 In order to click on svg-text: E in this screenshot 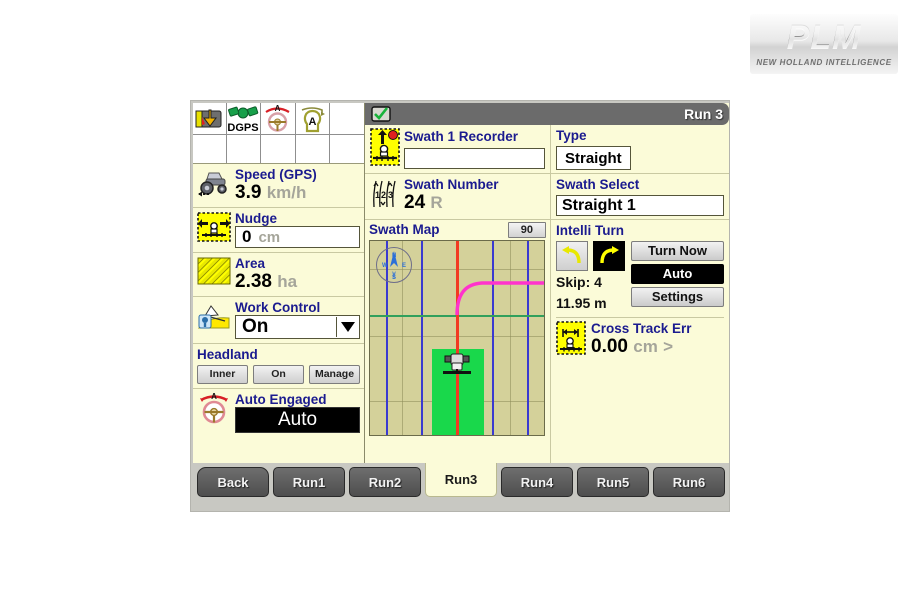, I will do `click(404, 266)`.